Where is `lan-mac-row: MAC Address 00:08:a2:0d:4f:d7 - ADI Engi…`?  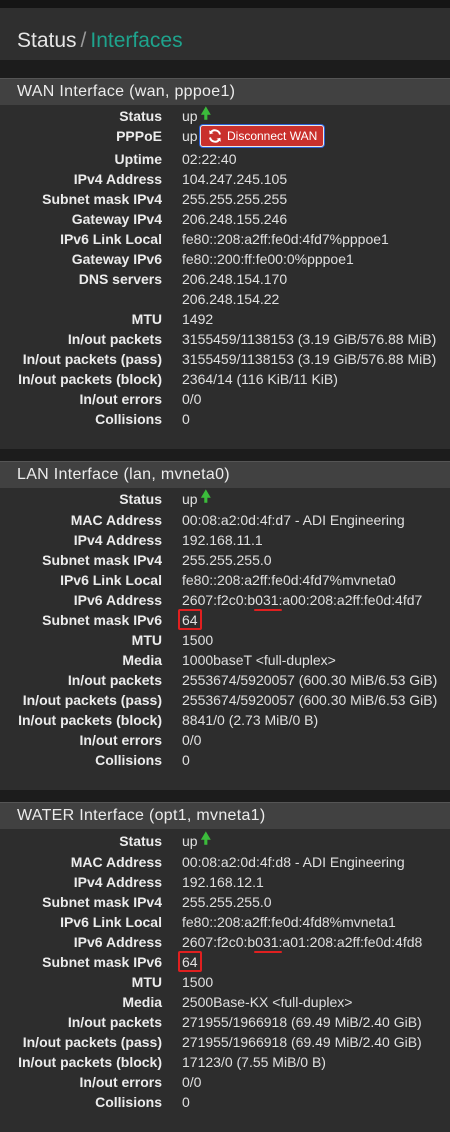
lan-mac-row: MAC Address 00:08:a2:0d:4f:d7 - ADI Engi… is located at coordinates (225, 520).